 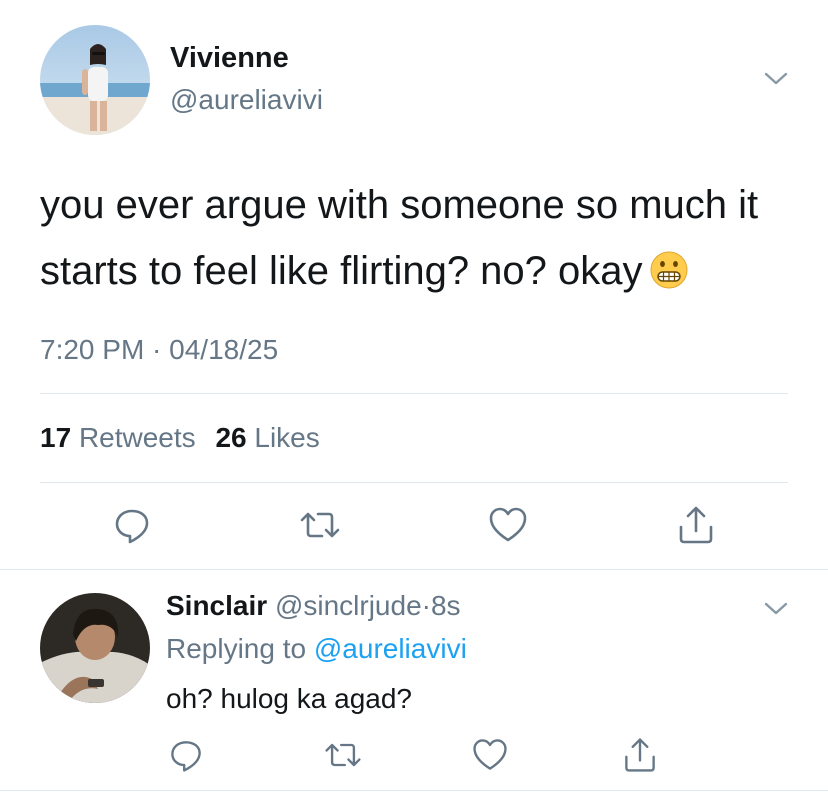 I want to click on reply-reply-button, so click(x=186, y=755).